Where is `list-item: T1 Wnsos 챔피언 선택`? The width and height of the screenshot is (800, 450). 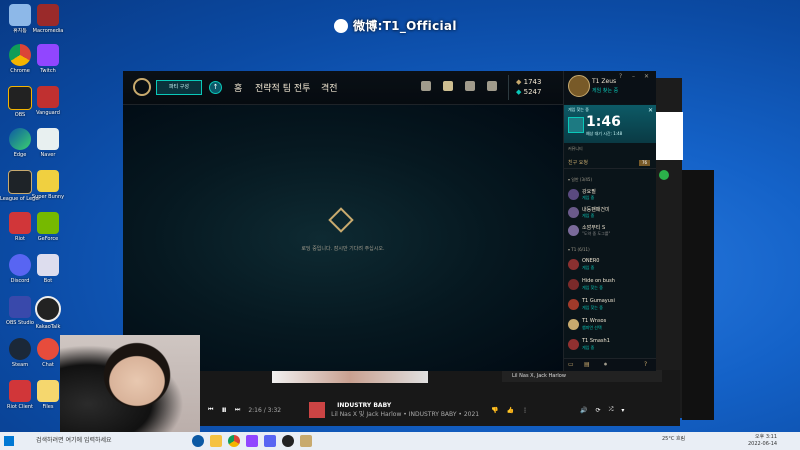
list-item: T1 Wnsos 챔피언 선택 is located at coordinates (612, 325).